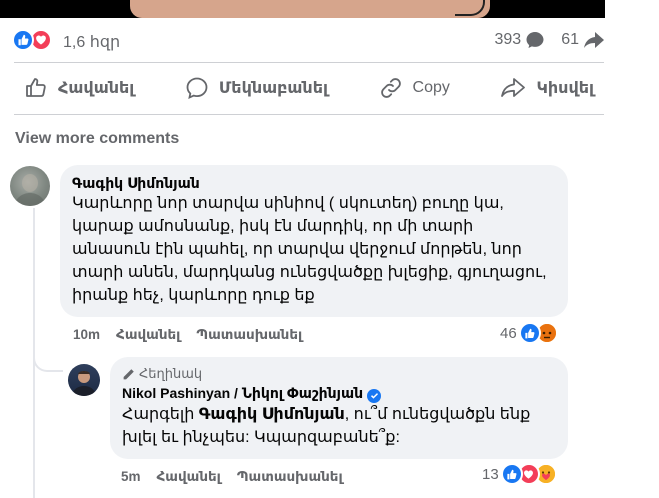 The image size is (659, 498). What do you see at coordinates (197, 88) in the screenshot?
I see `comment-icon` at bounding box center [197, 88].